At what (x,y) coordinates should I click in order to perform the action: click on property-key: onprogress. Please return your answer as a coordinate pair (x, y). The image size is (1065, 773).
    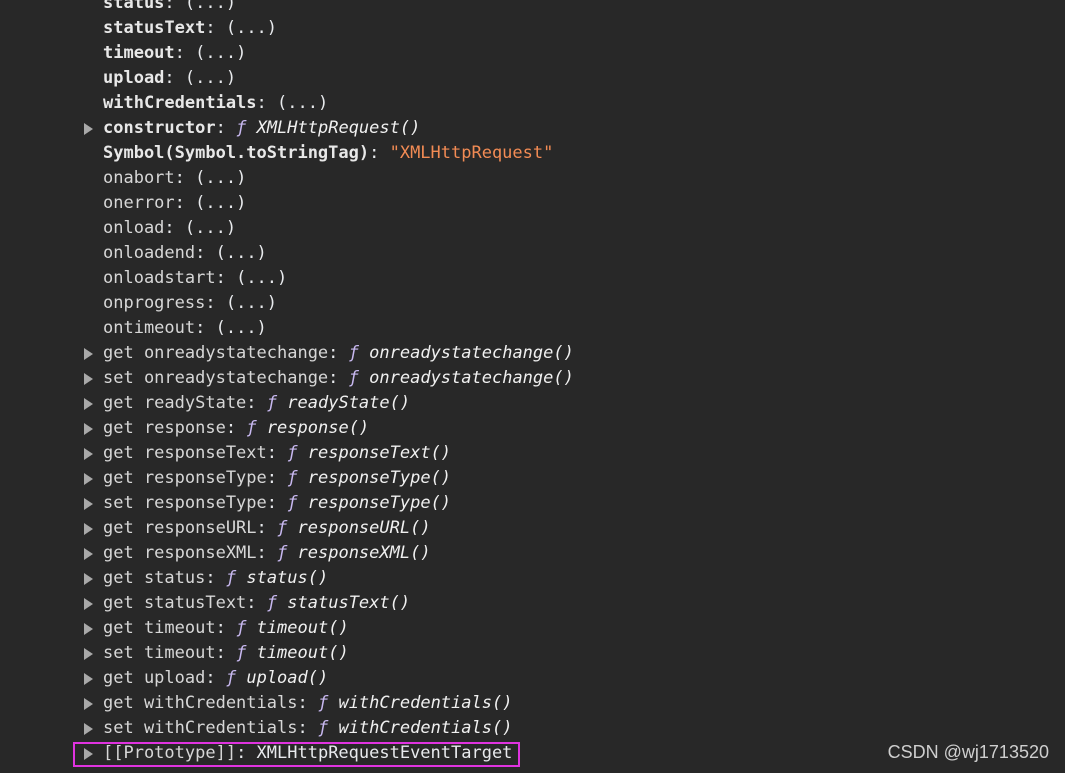
    Looking at the image, I should click on (154, 303).